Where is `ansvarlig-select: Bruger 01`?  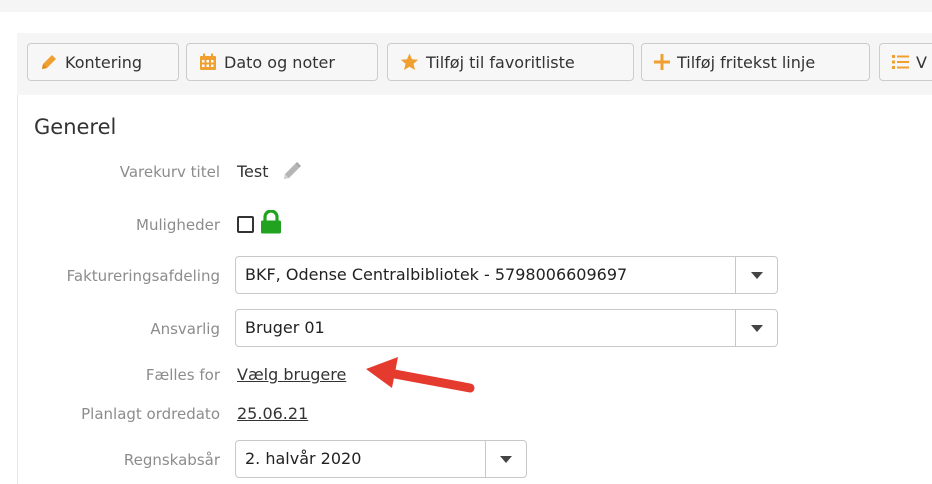
ansvarlig-select: Bruger 01 is located at coordinates (506, 328).